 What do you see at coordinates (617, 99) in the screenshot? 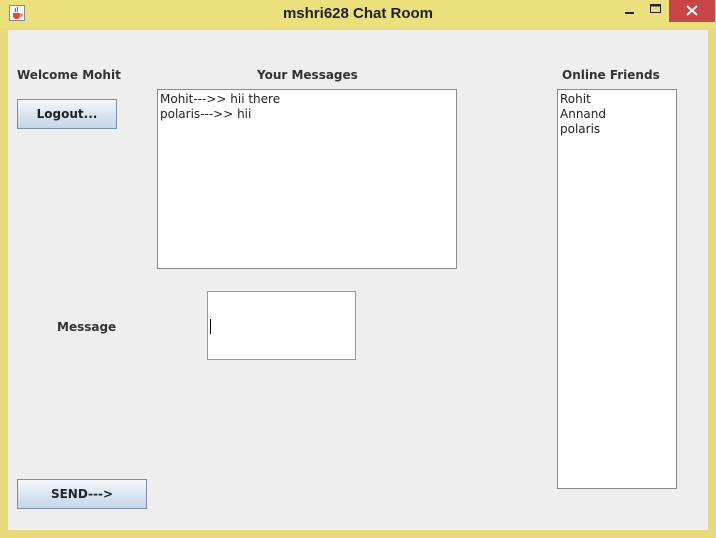
I see `friend-item: Rohit` at bounding box center [617, 99].